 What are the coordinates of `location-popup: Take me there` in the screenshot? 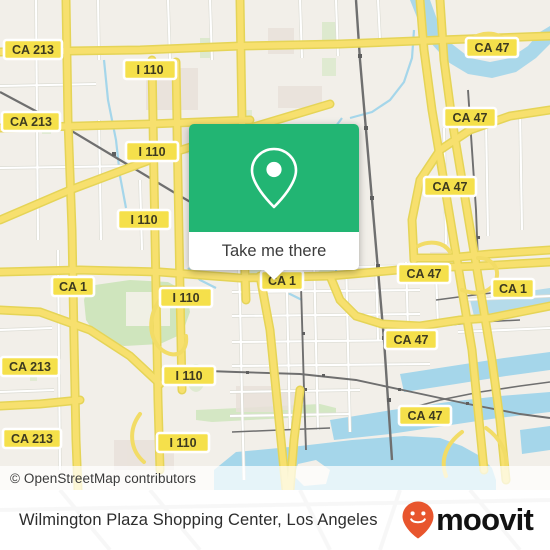 It's located at (274, 202).